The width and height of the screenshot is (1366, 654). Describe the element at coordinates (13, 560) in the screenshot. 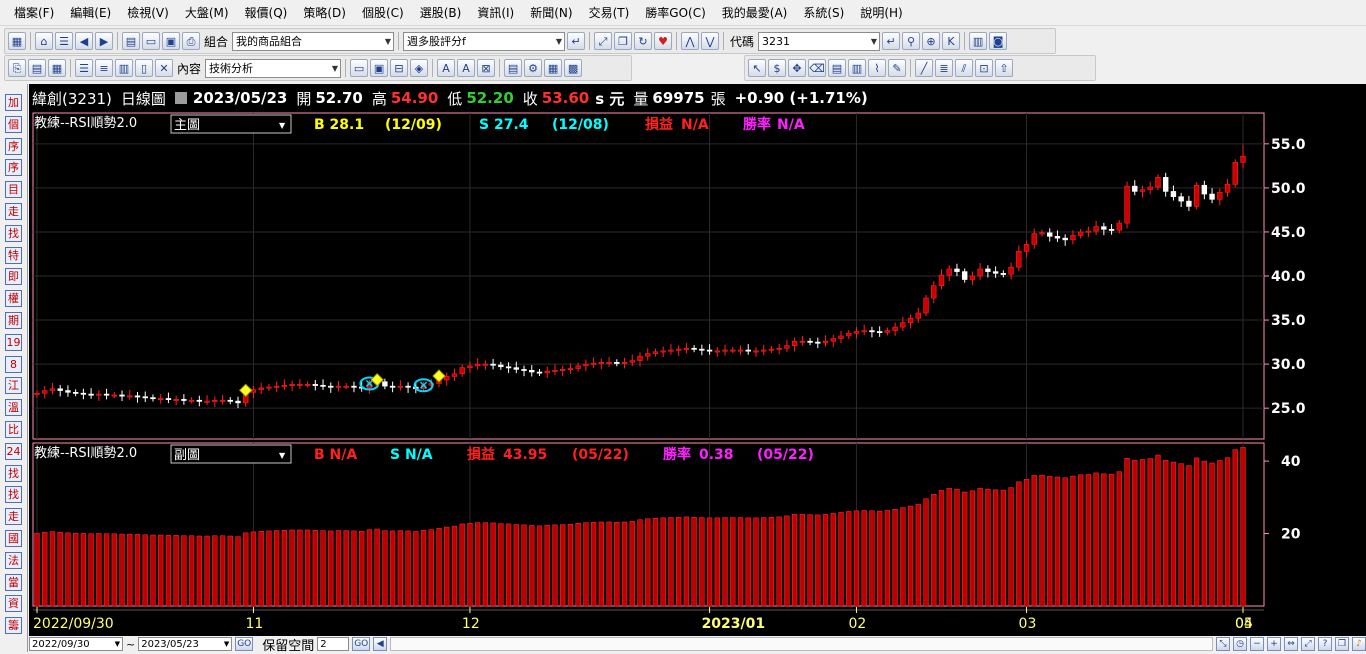

I see `quick-button: 法` at that location.